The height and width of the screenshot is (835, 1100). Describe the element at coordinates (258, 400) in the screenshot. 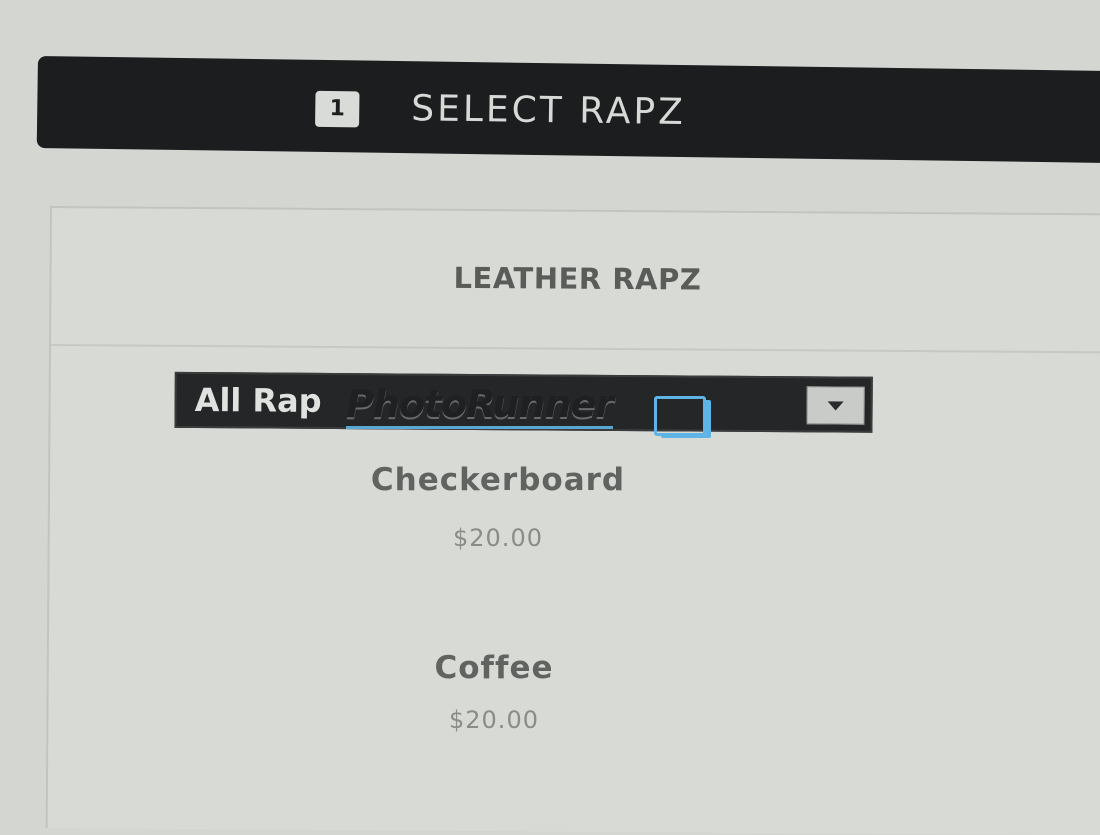

I see `rap-filter-value: All Rap` at that location.